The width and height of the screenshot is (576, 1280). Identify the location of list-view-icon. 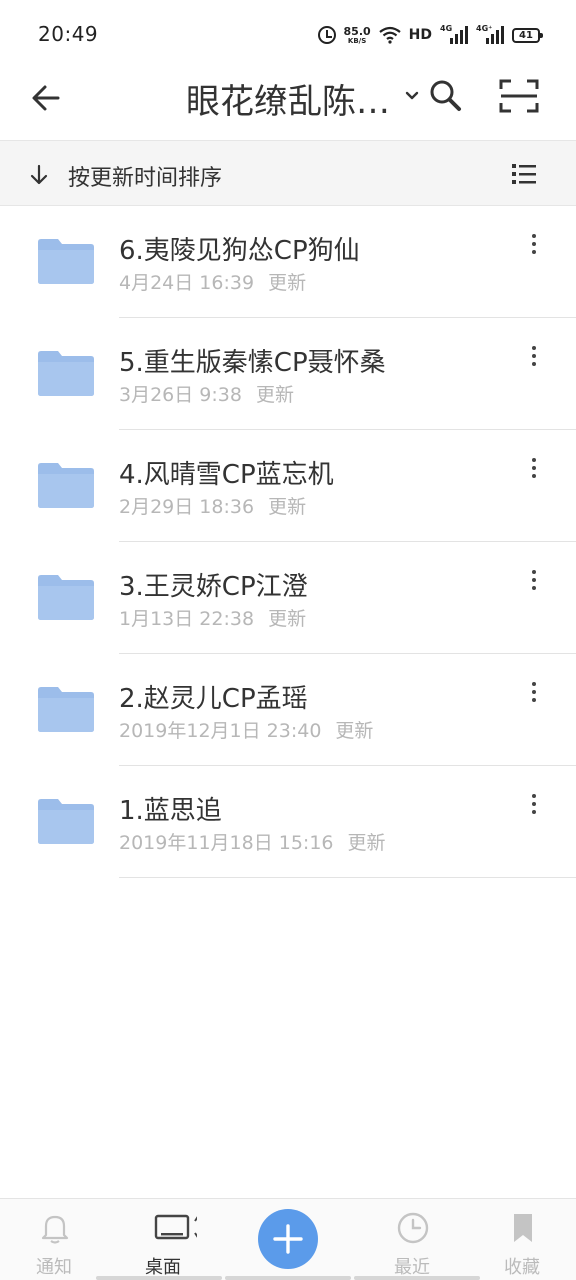
(524, 174).